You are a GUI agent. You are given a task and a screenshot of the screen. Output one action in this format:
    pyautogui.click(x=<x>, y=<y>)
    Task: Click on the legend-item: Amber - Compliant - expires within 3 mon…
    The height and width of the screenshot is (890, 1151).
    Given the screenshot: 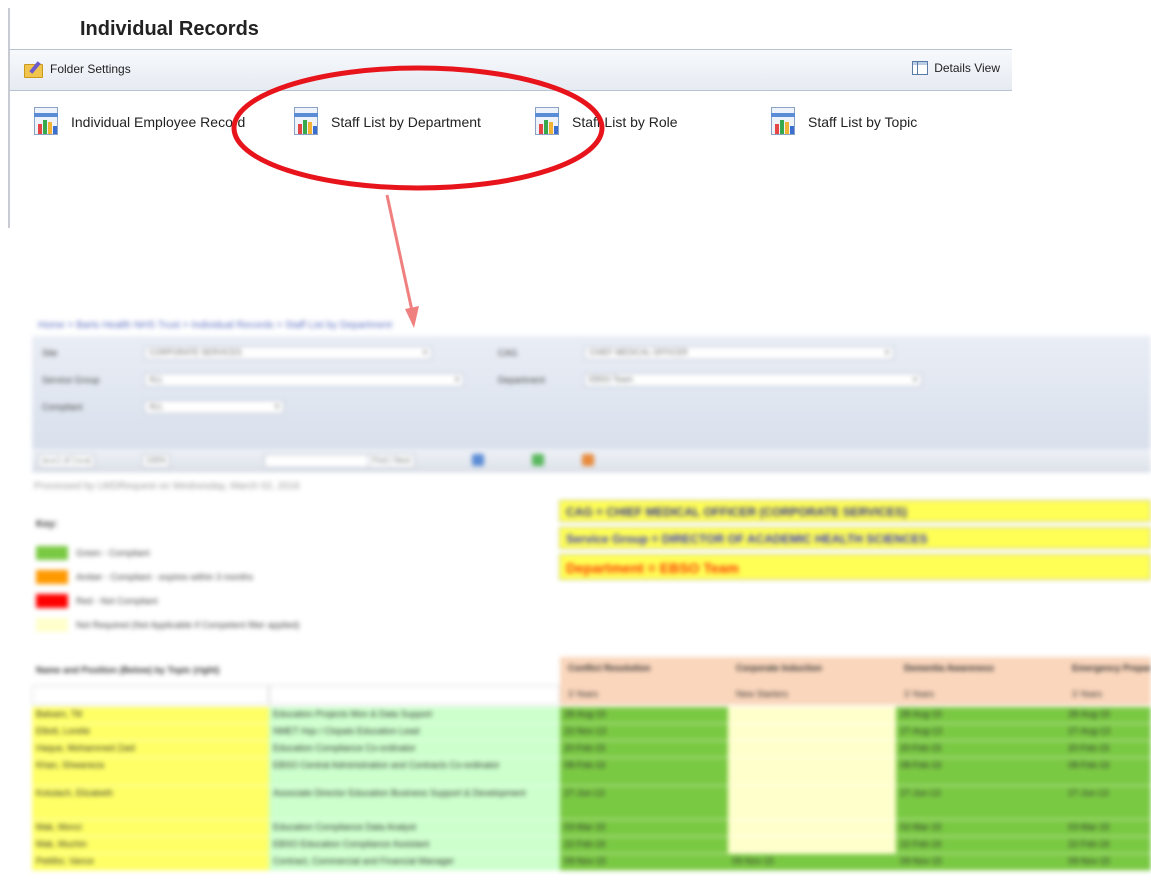 What is the action you would take?
    pyautogui.click(x=144, y=577)
    